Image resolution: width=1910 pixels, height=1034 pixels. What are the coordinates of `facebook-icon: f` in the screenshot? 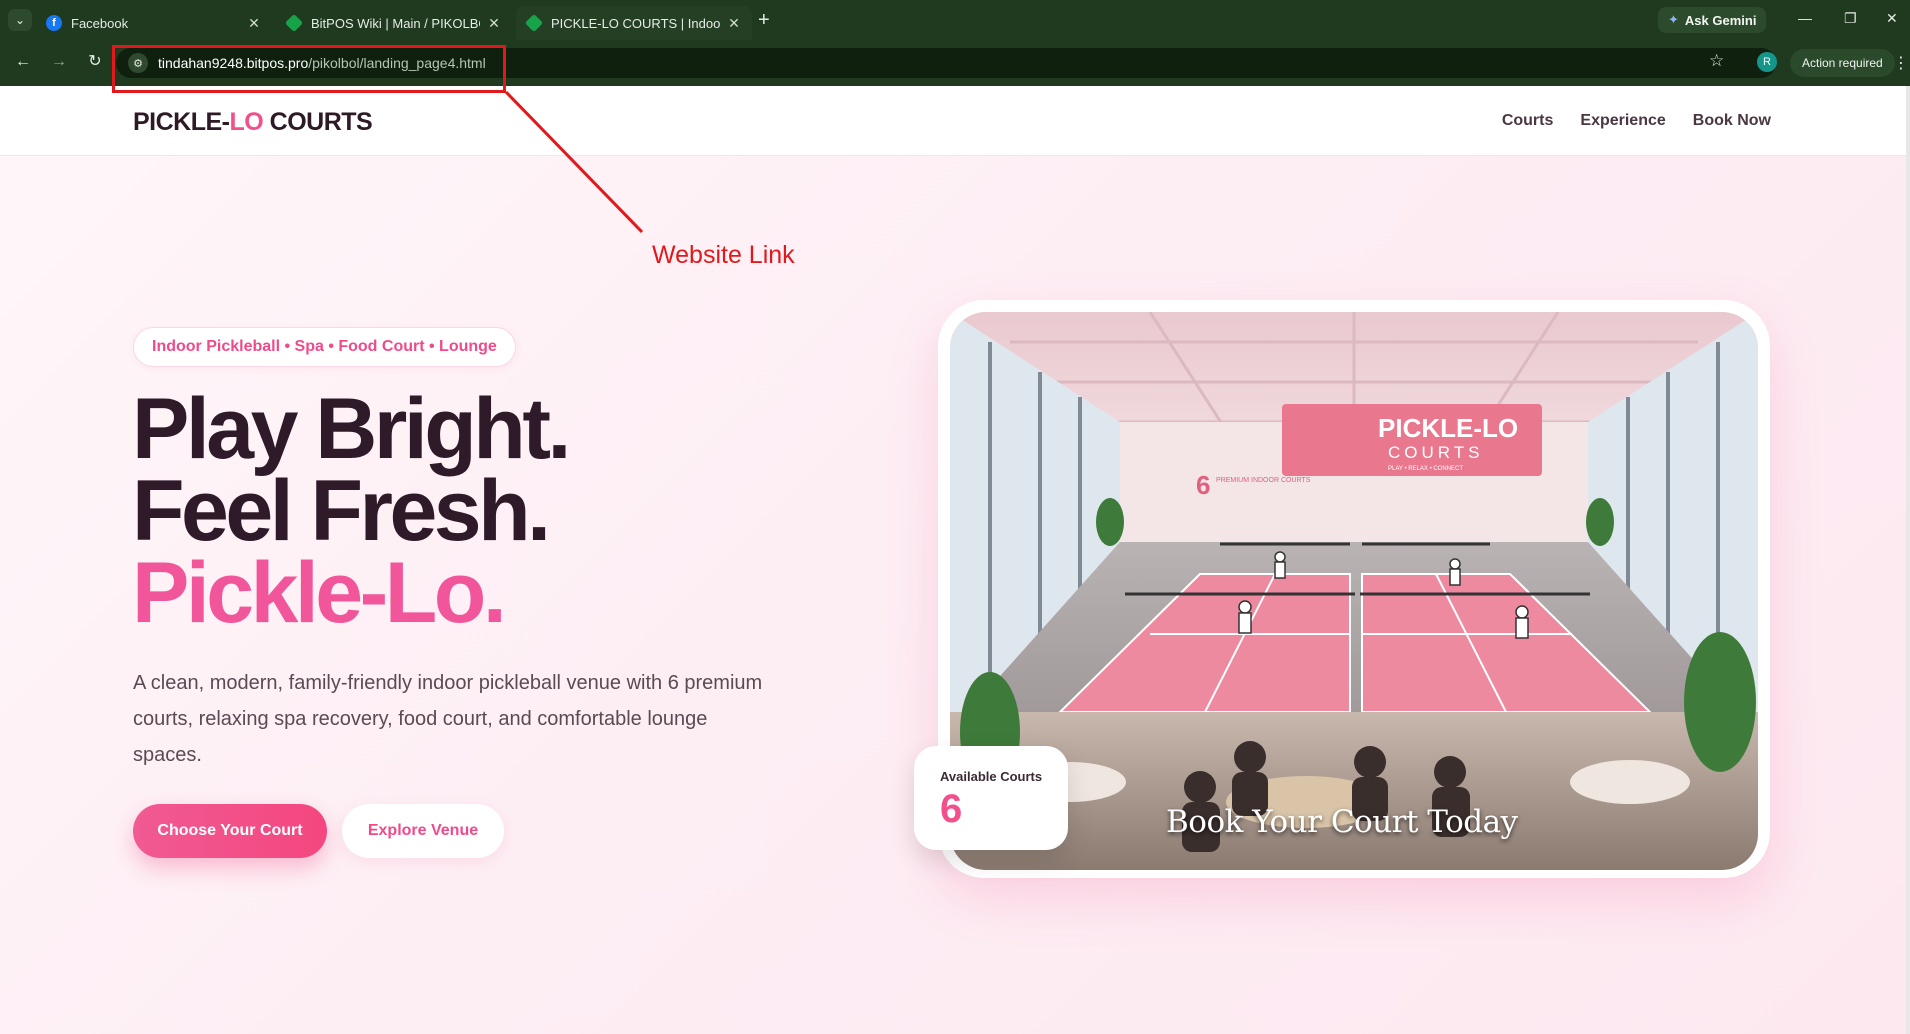 It's located at (54, 23).